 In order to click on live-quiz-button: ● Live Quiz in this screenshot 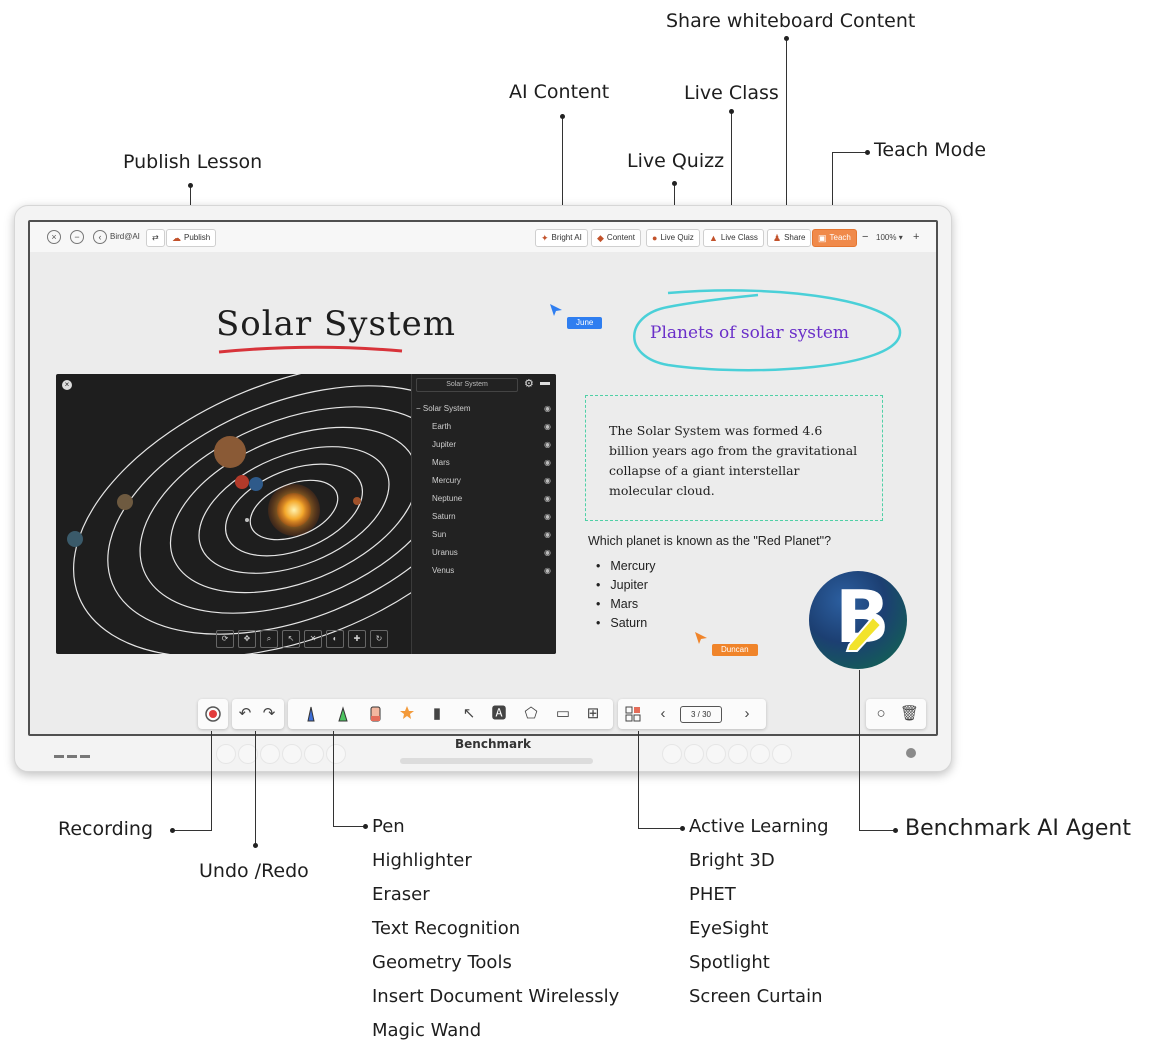, I will do `click(673, 238)`.